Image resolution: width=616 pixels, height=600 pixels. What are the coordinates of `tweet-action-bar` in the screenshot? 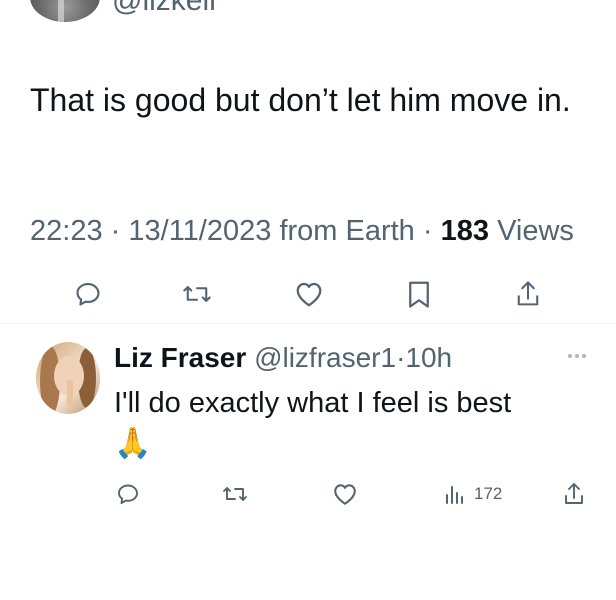 It's located at (308, 294).